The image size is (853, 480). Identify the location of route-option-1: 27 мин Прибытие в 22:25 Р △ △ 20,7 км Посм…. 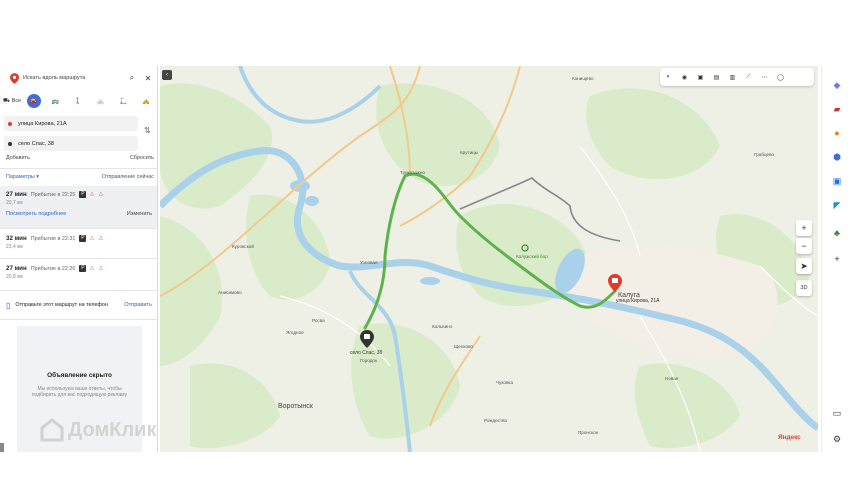
(78, 207).